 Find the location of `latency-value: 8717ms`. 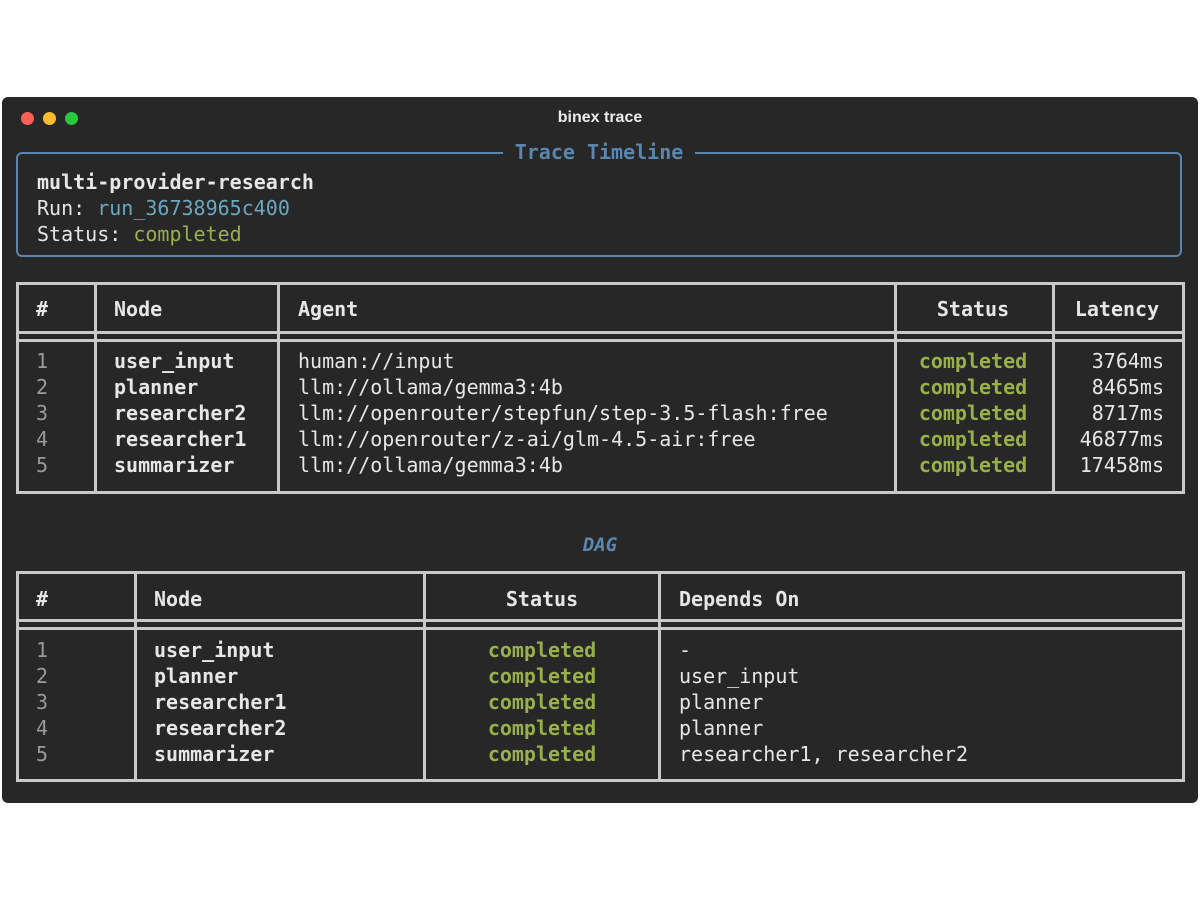

latency-value: 8717ms is located at coordinates (1127, 413).